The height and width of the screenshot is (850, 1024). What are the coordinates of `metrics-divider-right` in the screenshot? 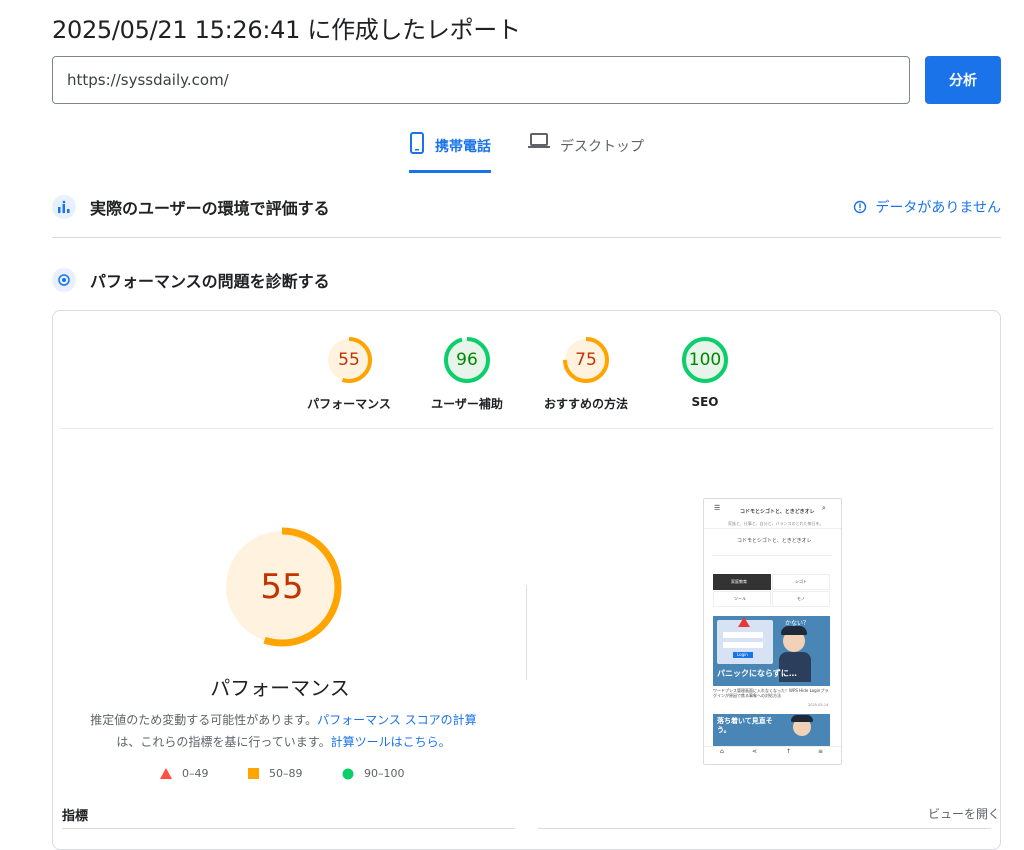 It's located at (764, 828).